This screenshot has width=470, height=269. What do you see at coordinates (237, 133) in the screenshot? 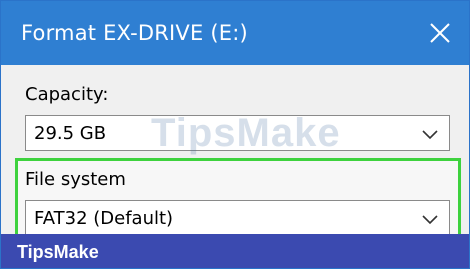
I see `capacity-dropdown: 29.5 GB` at bounding box center [237, 133].